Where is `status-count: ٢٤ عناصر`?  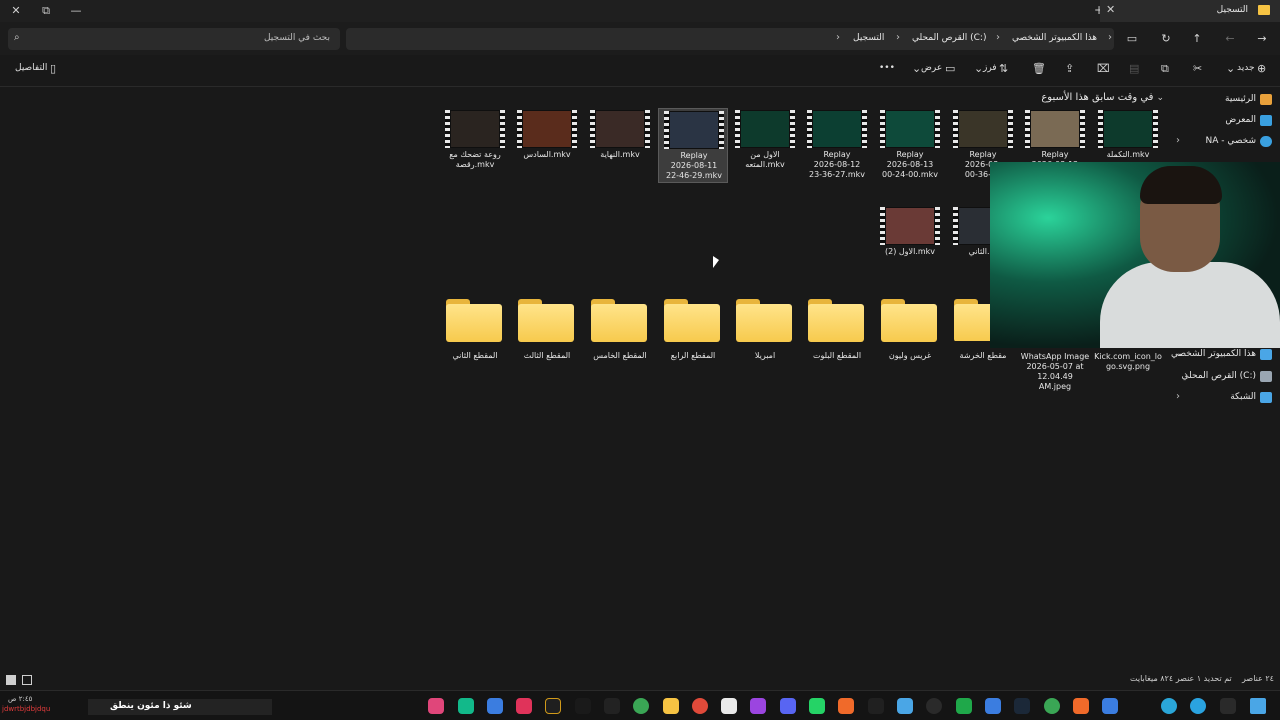 status-count: ٢٤ عناصر is located at coordinates (1258, 678).